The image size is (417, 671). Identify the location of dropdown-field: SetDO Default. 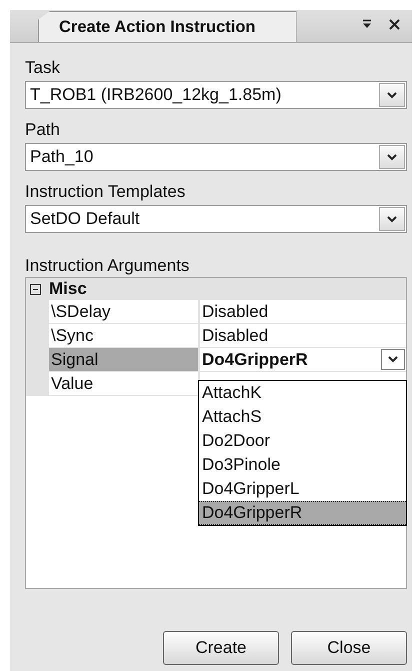
(216, 219).